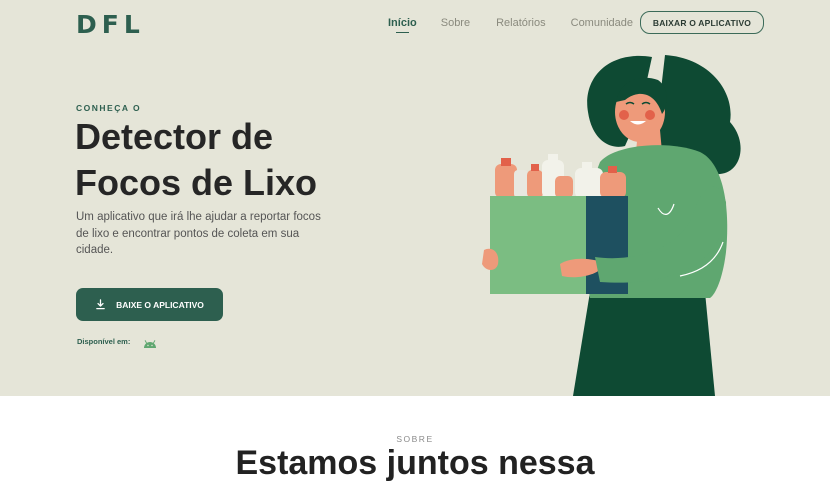 This screenshot has height=483, width=830. I want to click on download-icon, so click(100, 304).